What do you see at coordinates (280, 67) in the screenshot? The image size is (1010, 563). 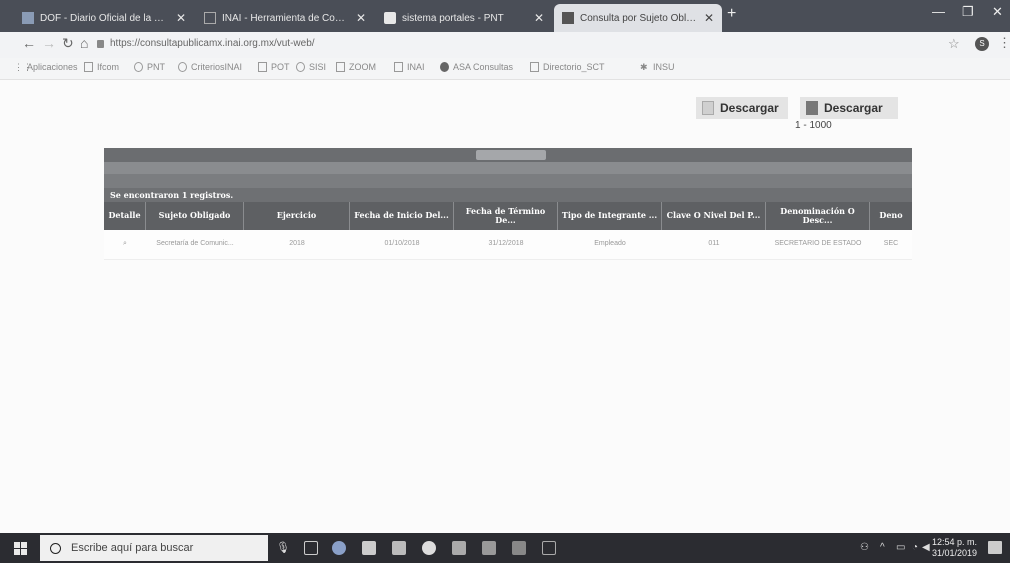 I see `bookmark-label: POT` at bounding box center [280, 67].